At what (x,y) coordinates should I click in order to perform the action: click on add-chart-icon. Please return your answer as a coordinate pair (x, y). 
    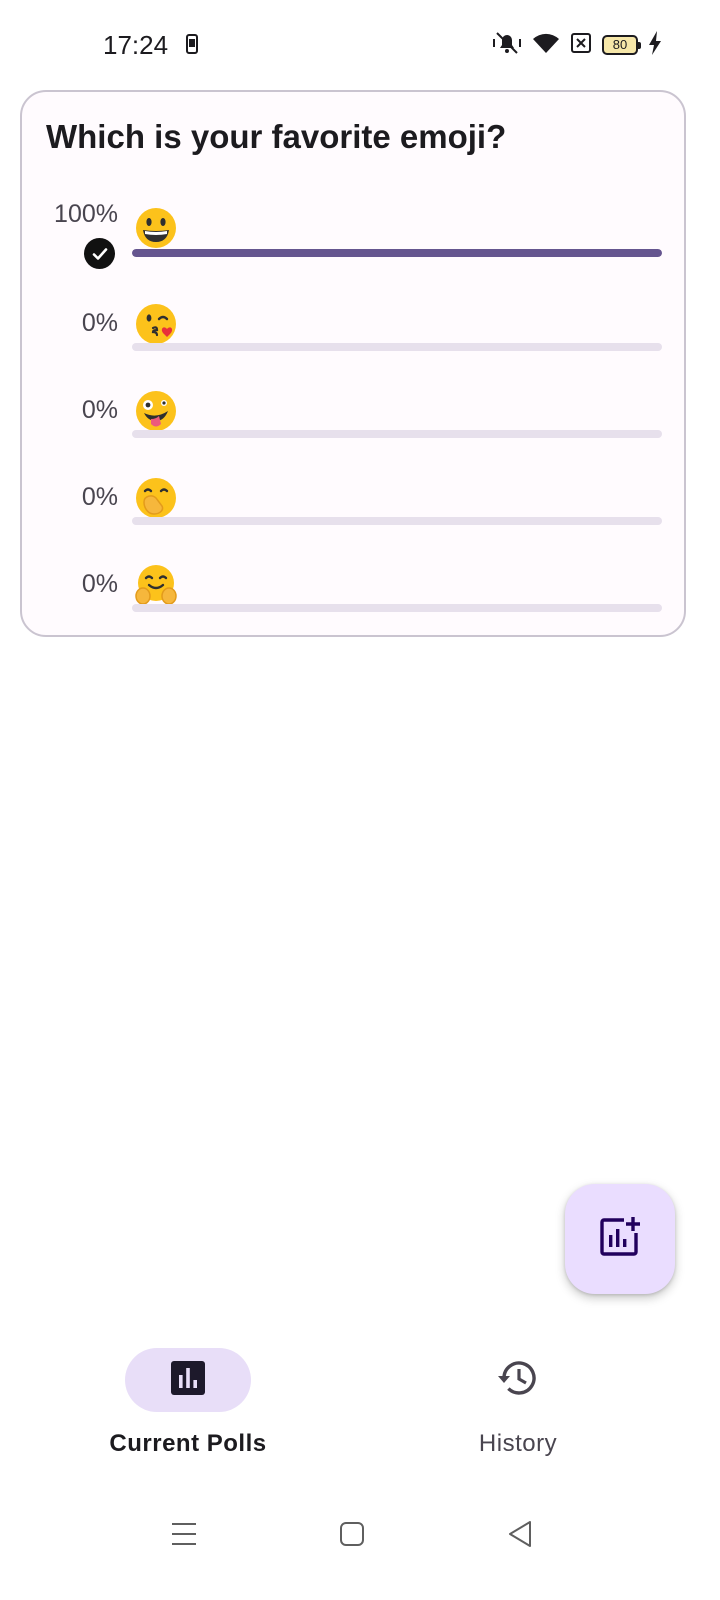
    Looking at the image, I should click on (620, 1239).